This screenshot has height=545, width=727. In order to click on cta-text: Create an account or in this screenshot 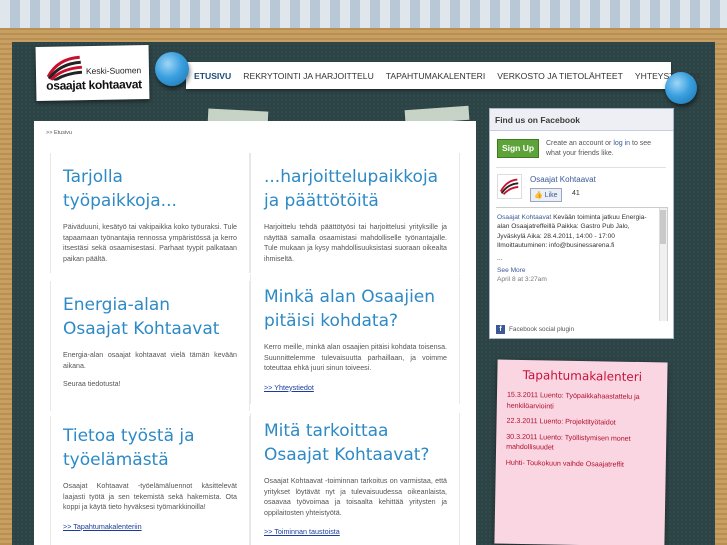, I will do `click(580, 143)`.